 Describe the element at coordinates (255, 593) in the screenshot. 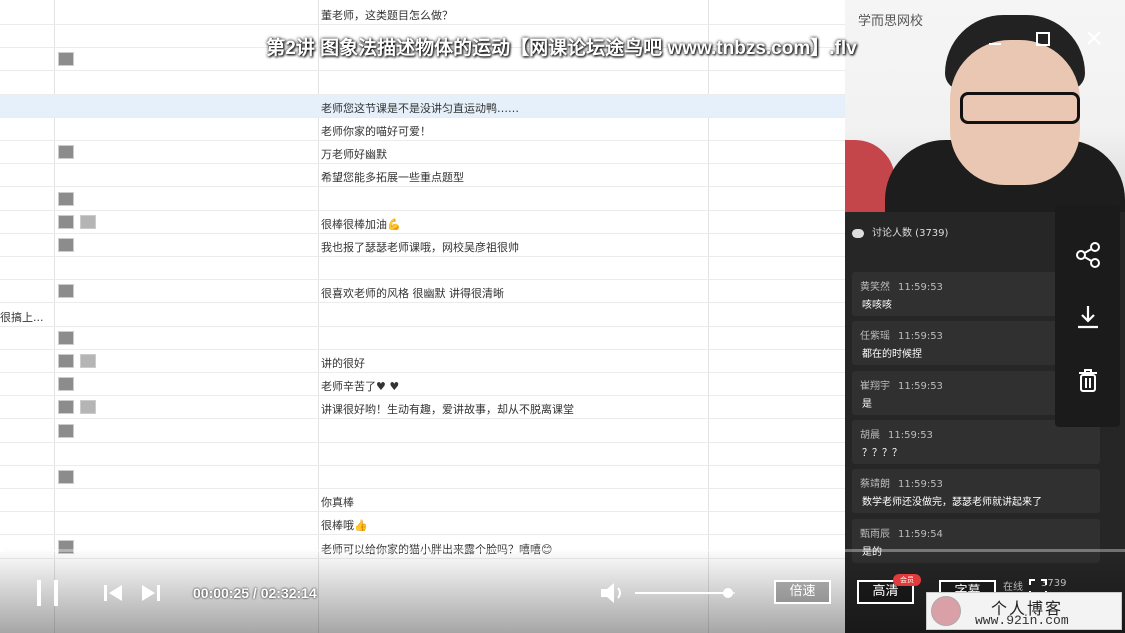

I see `playback-time: 00:00:25 / 02:32:14` at that location.